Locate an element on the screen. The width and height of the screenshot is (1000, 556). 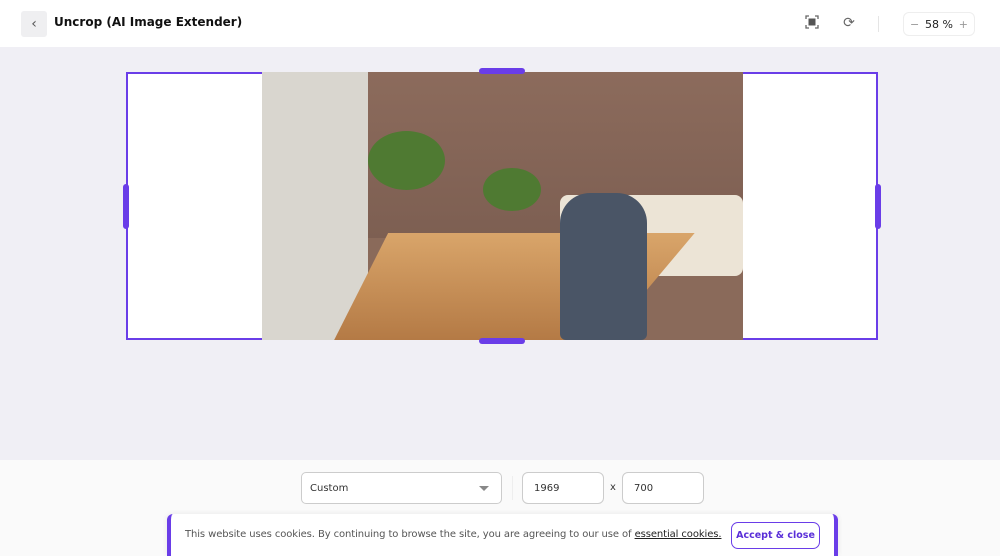
aspect-preset-select: Custom is located at coordinates (401, 488).